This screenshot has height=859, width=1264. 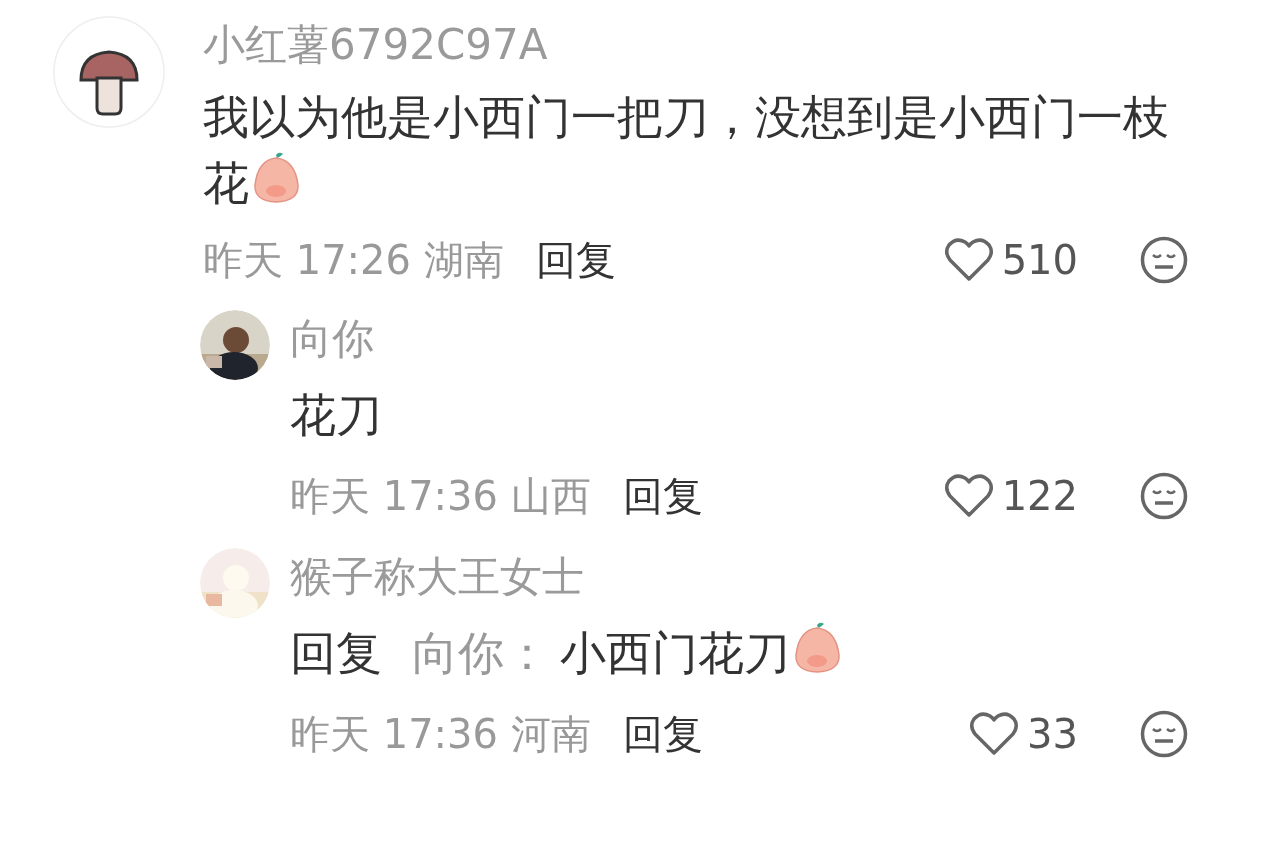 What do you see at coordinates (1039, 260) in the screenshot?
I see `like-count: 510` at bounding box center [1039, 260].